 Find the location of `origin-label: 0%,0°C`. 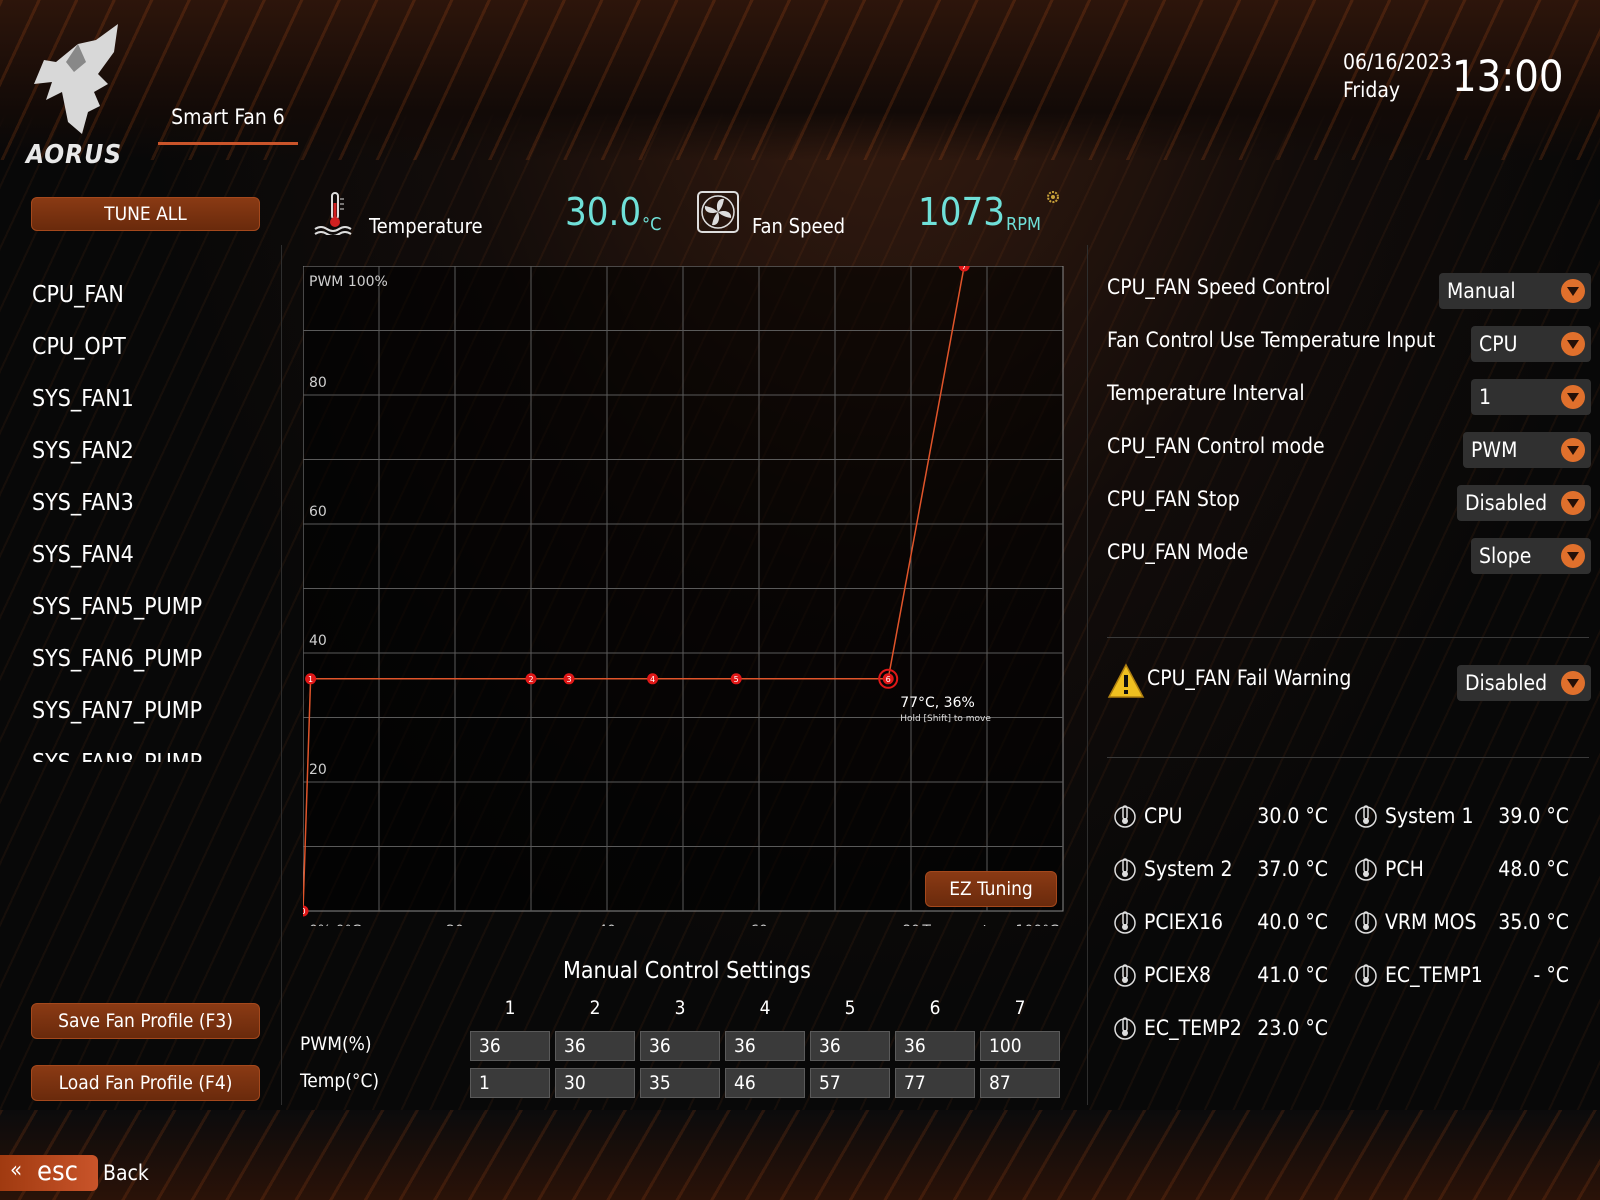

origin-label: 0%,0°C is located at coordinates (335, 924).